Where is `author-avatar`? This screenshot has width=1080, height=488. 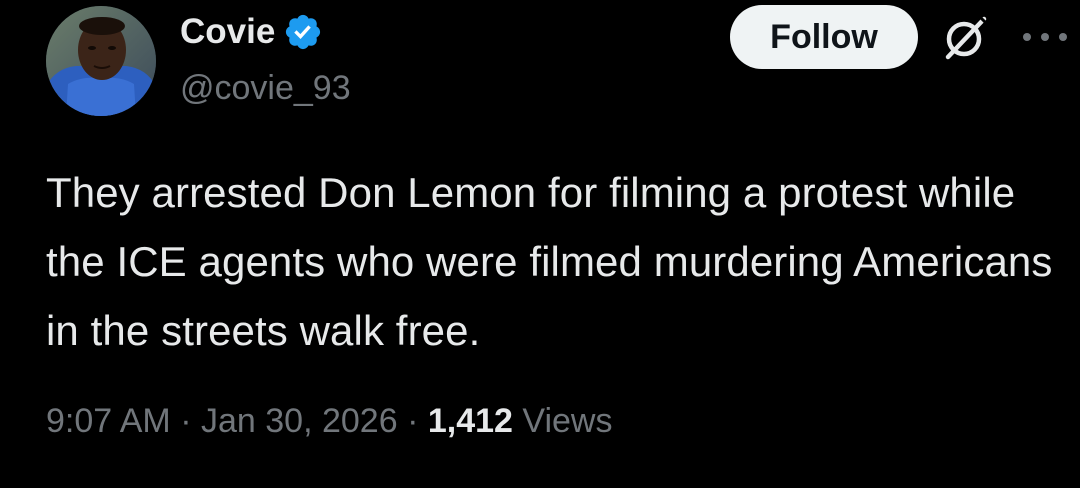 author-avatar is located at coordinates (101, 61).